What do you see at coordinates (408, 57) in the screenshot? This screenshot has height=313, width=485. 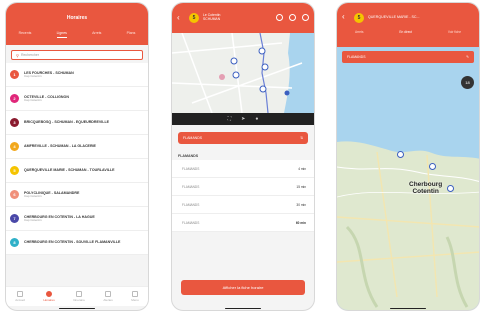 I see `direction-selector: FLAMANDS ✎` at bounding box center [408, 57].